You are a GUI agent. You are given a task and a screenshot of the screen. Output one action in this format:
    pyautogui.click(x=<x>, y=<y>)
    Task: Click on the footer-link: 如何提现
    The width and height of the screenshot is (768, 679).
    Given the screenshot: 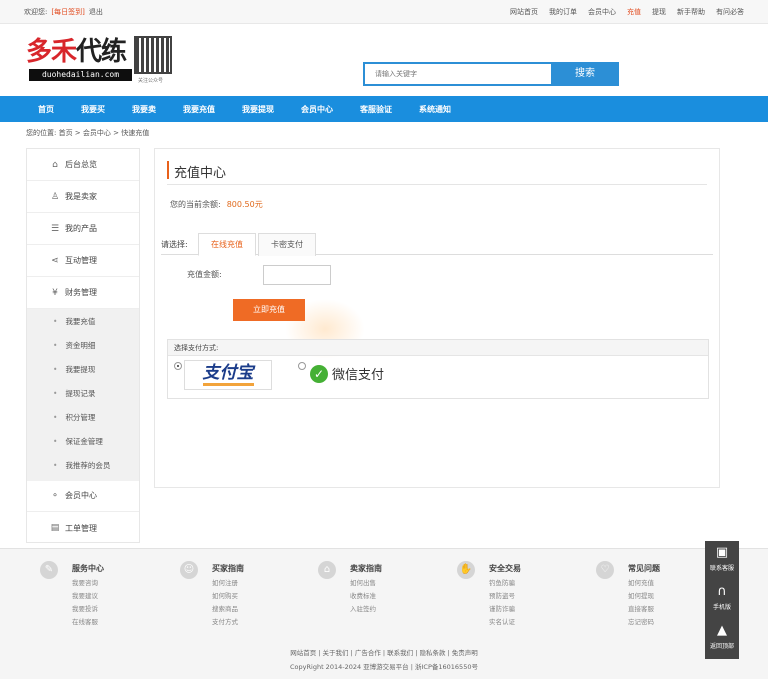 What is the action you would take?
    pyautogui.click(x=641, y=595)
    